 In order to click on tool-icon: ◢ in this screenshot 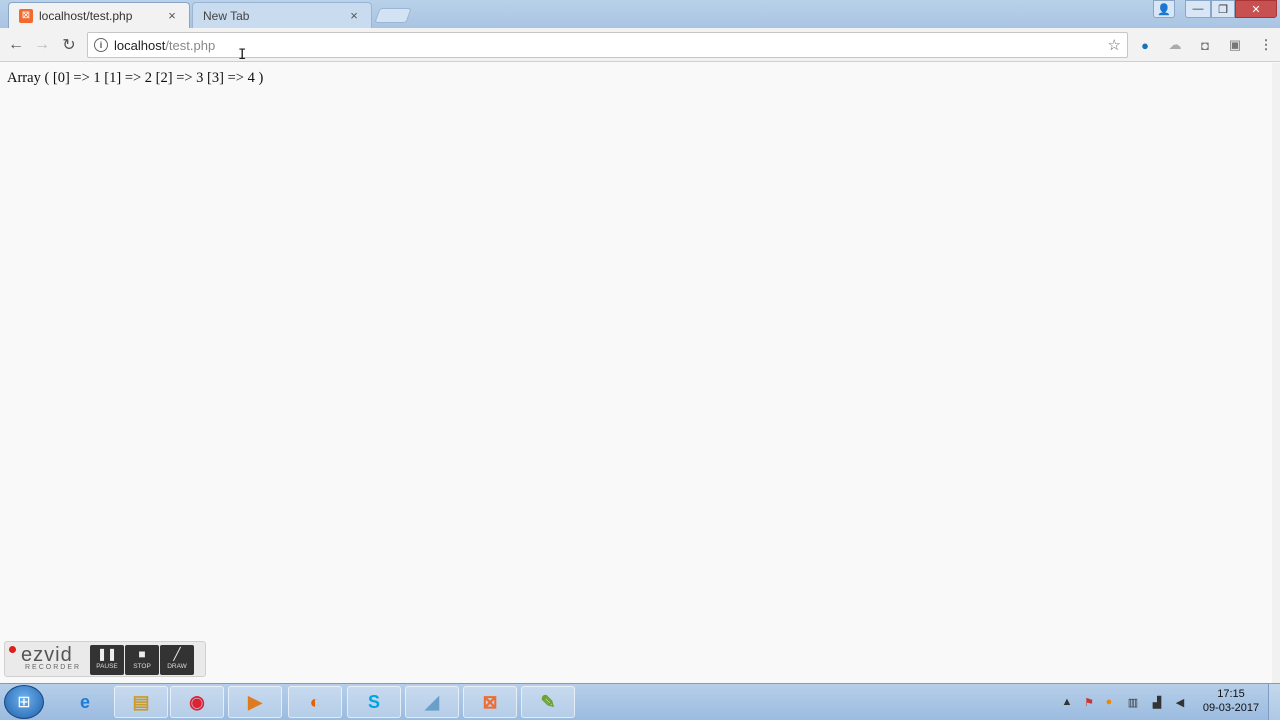, I will do `click(432, 702)`.